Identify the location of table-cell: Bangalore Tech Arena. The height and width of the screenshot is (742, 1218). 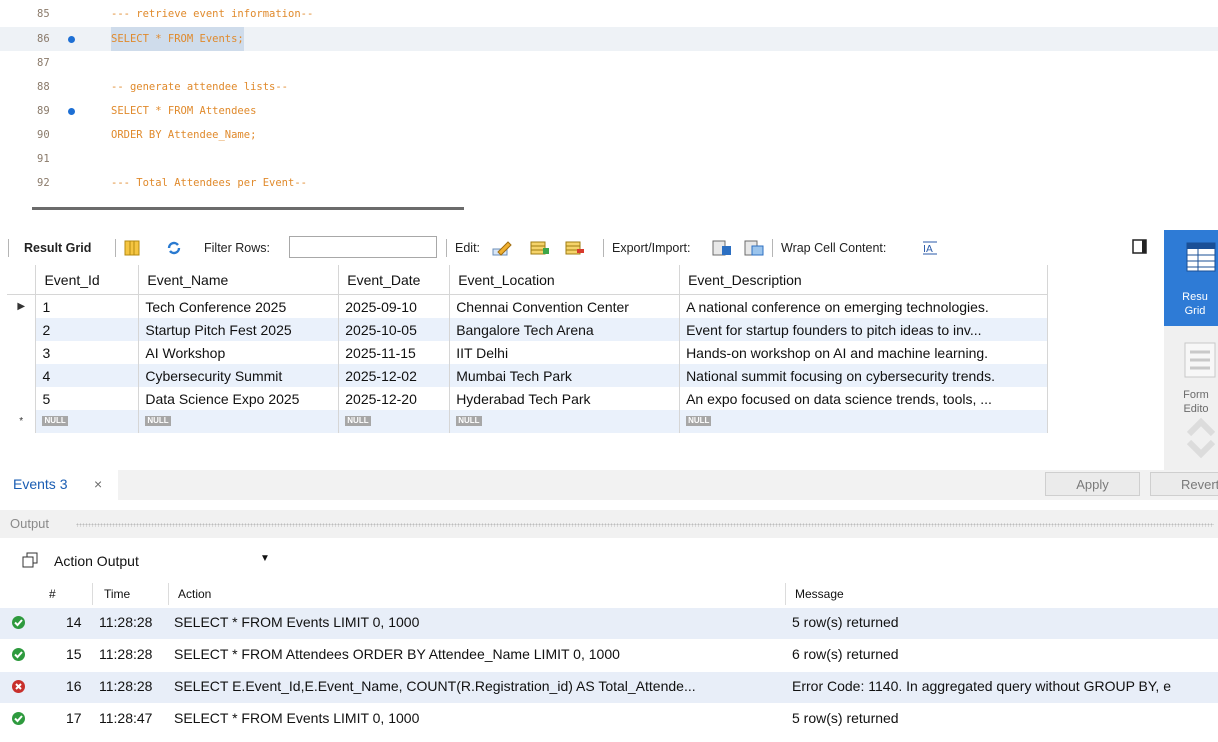
(565, 329).